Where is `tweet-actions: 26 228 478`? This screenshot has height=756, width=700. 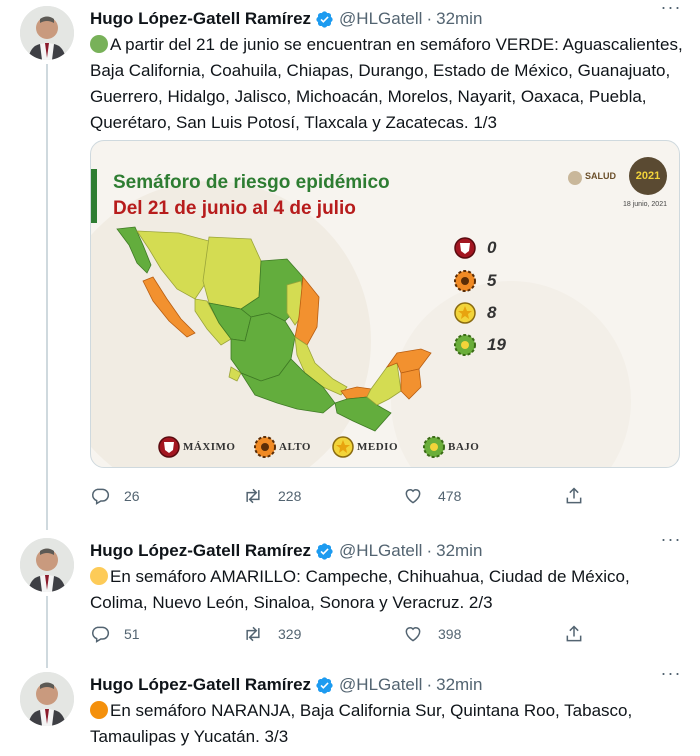
tweet-actions: 26 228 478 is located at coordinates (340, 496).